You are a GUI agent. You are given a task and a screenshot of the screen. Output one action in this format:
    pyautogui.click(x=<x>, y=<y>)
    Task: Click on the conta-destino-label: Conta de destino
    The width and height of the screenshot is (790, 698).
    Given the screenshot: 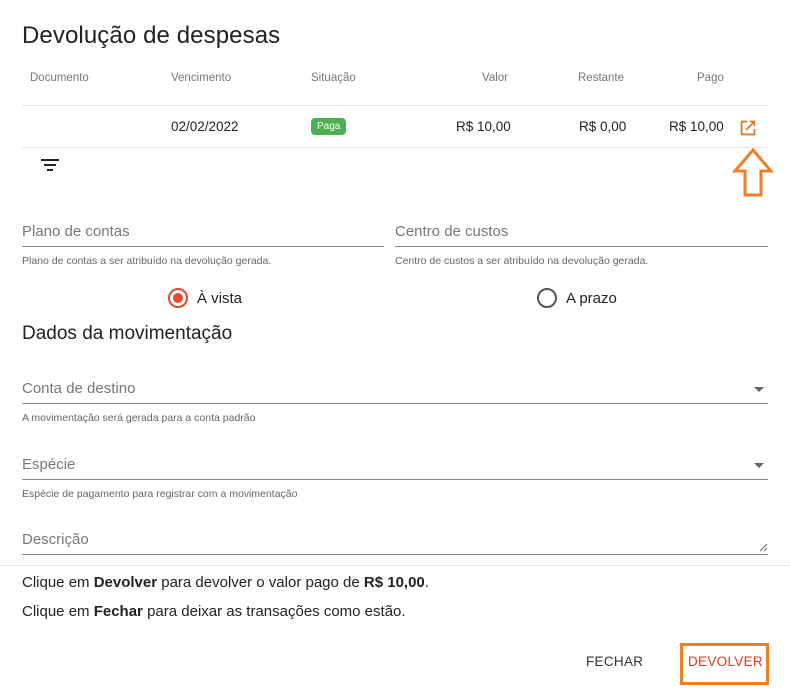 What is the action you would take?
    pyautogui.click(x=79, y=388)
    